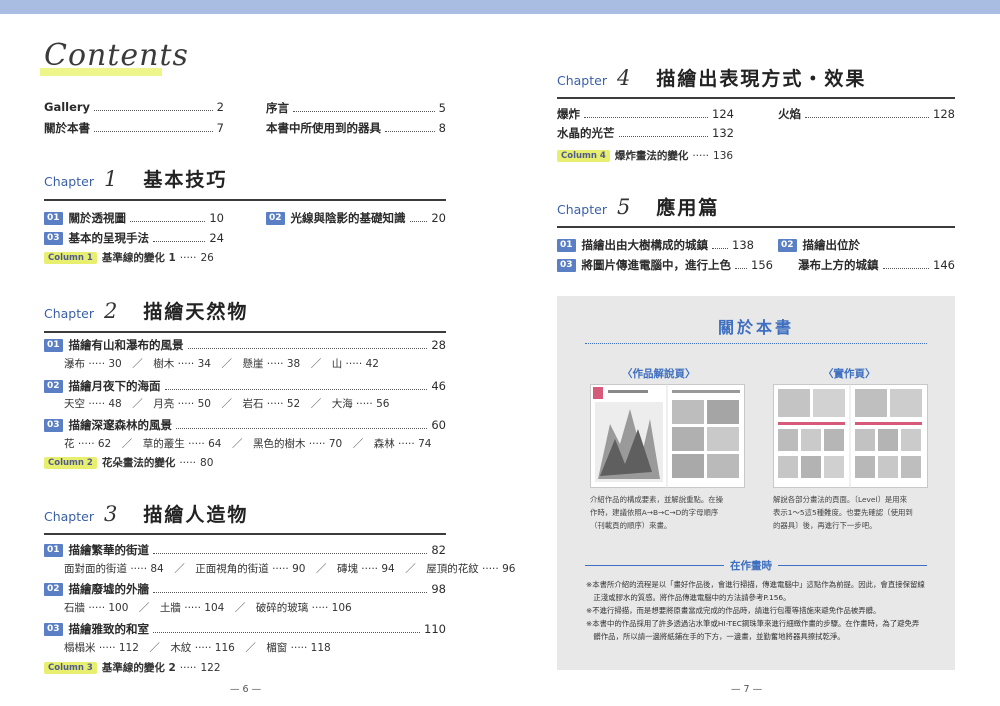 This screenshot has height=706, width=1000. Describe the element at coordinates (645, 155) in the screenshot. I see `column-entry: Column 4 爆炸畫法的變化 ····· 136` at that location.